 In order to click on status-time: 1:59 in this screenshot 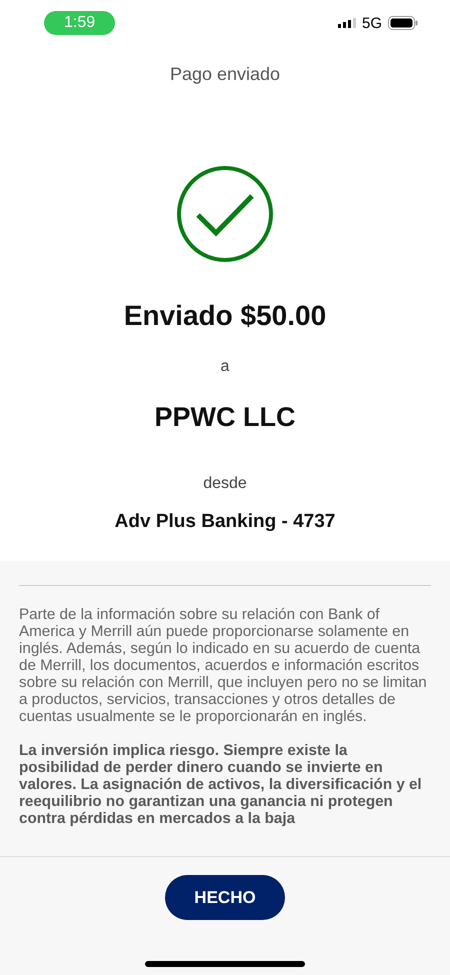, I will do `click(80, 23)`.